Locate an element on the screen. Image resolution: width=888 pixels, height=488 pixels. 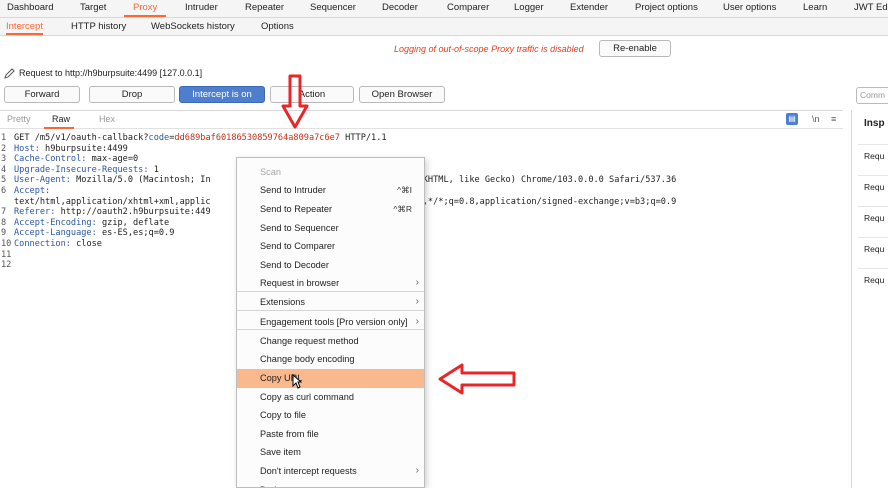
menu-item-send-to-decoder: Send to Decoder is located at coordinates (330, 265).